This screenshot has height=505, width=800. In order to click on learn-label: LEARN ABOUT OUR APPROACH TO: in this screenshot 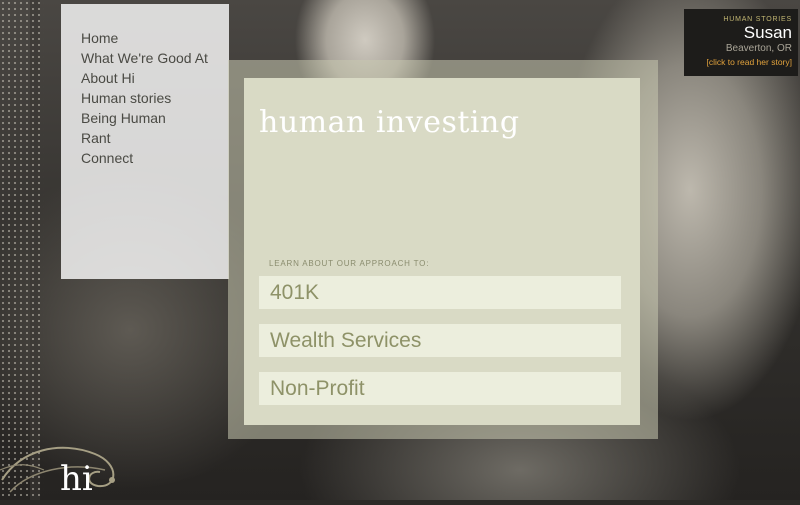, I will do `click(349, 263)`.